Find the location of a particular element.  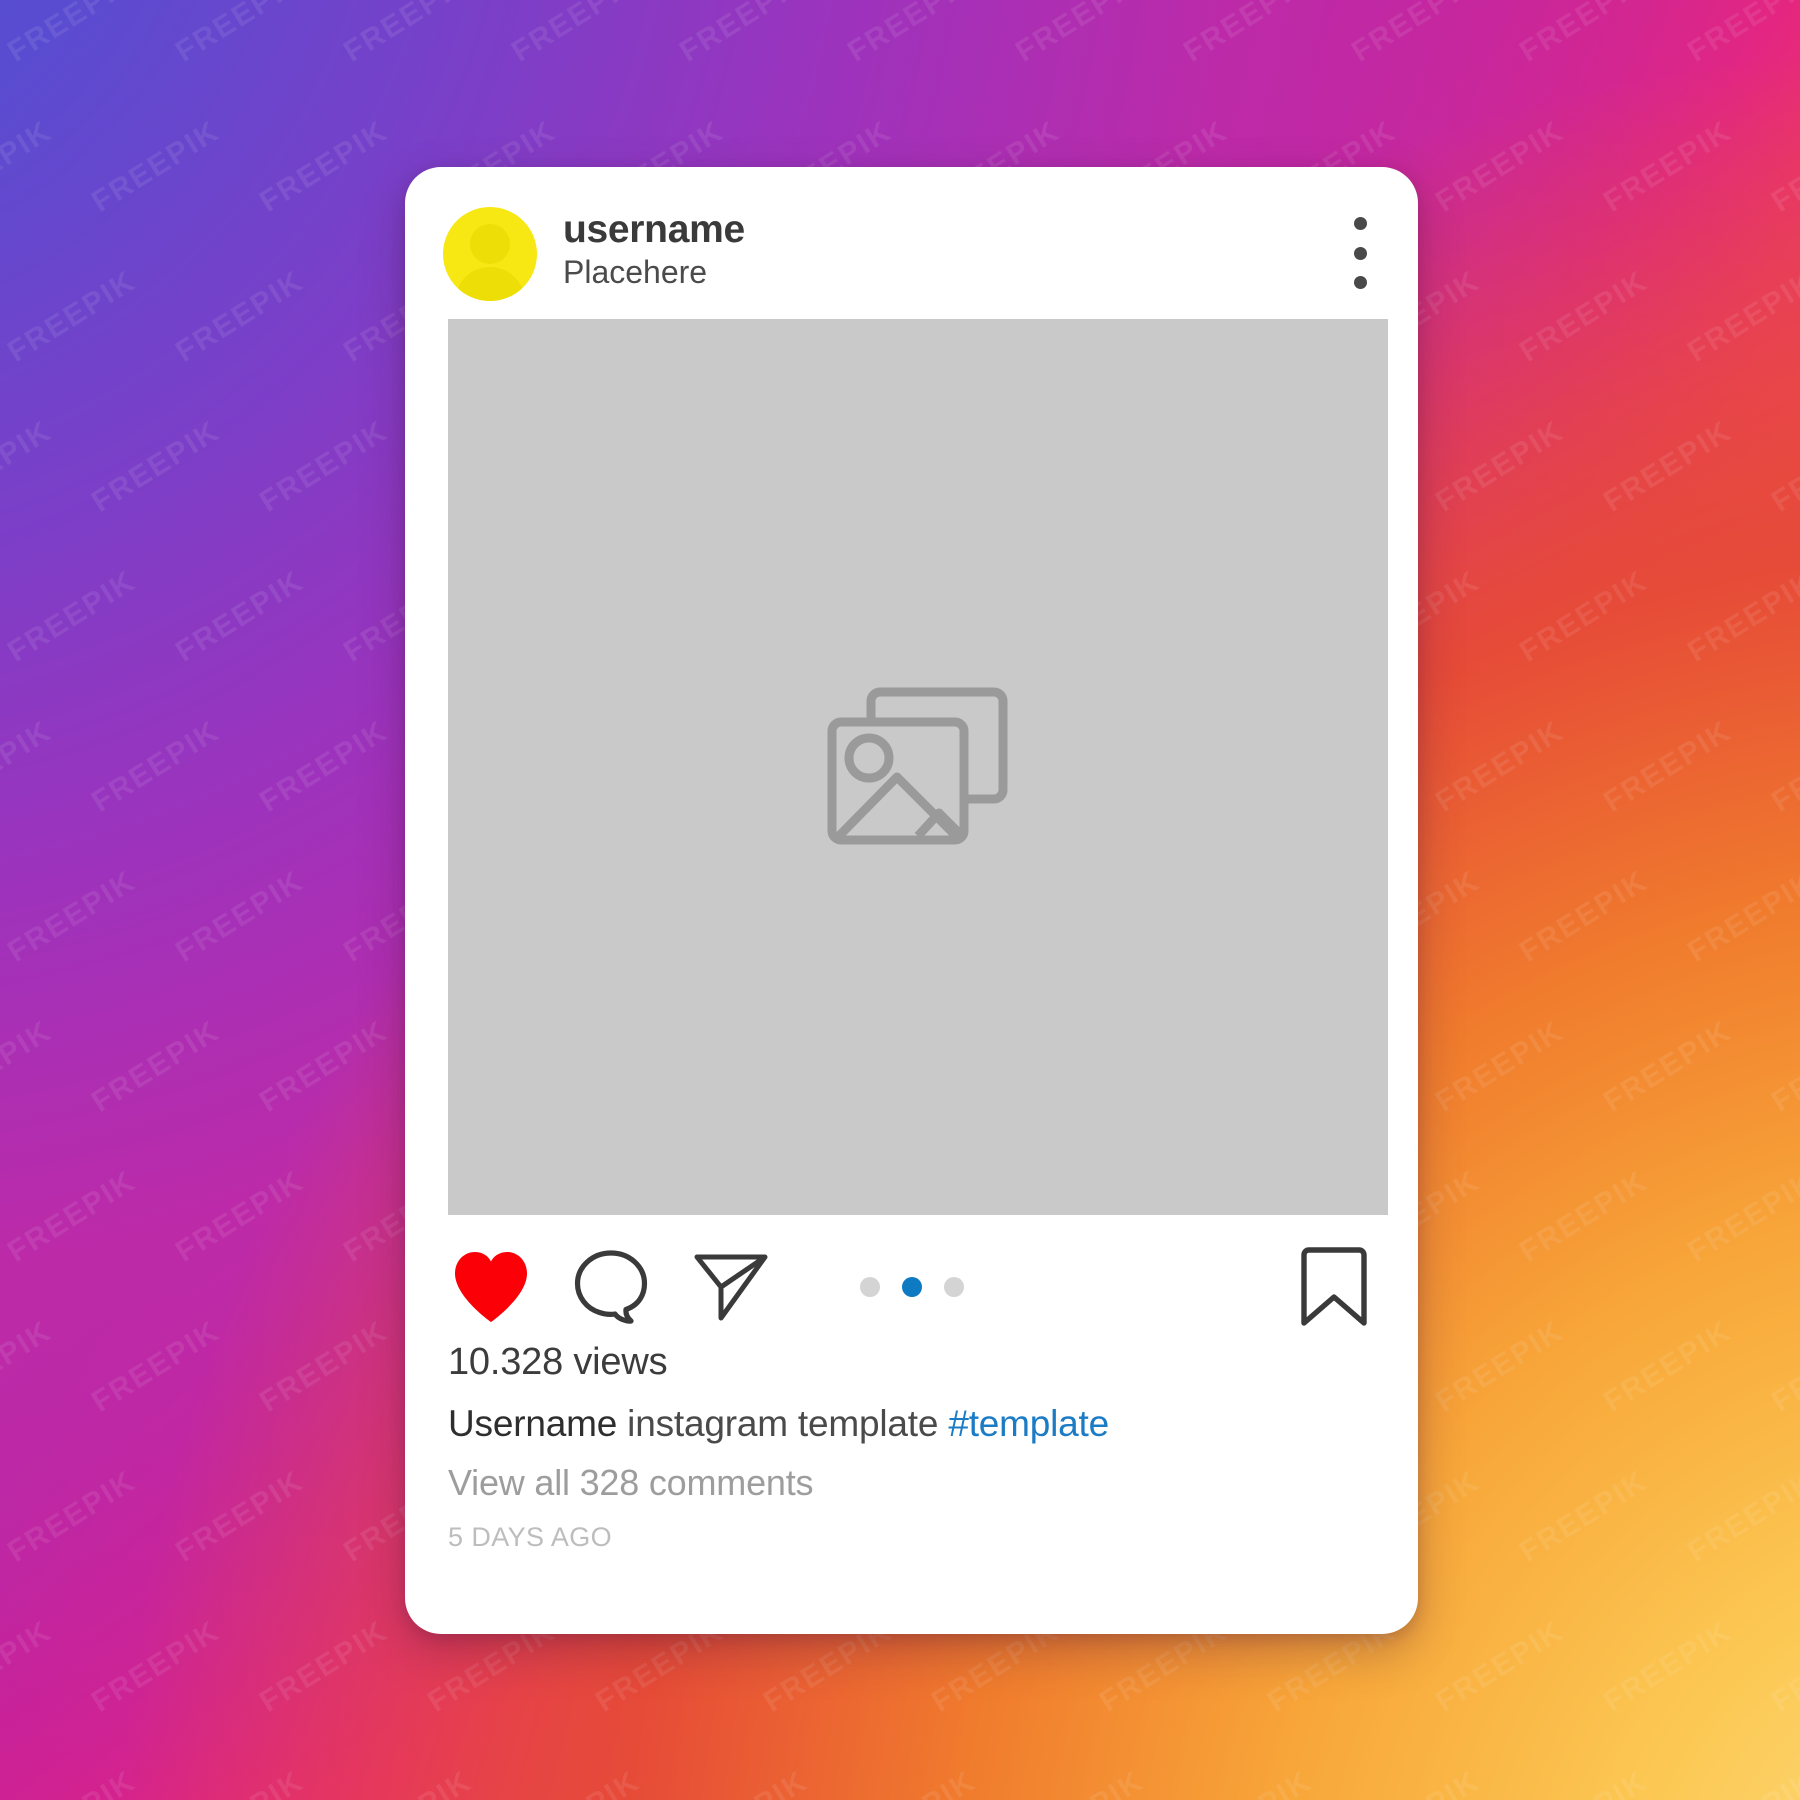

timestamp-label: 5 DAYS AGO is located at coordinates (530, 1537).